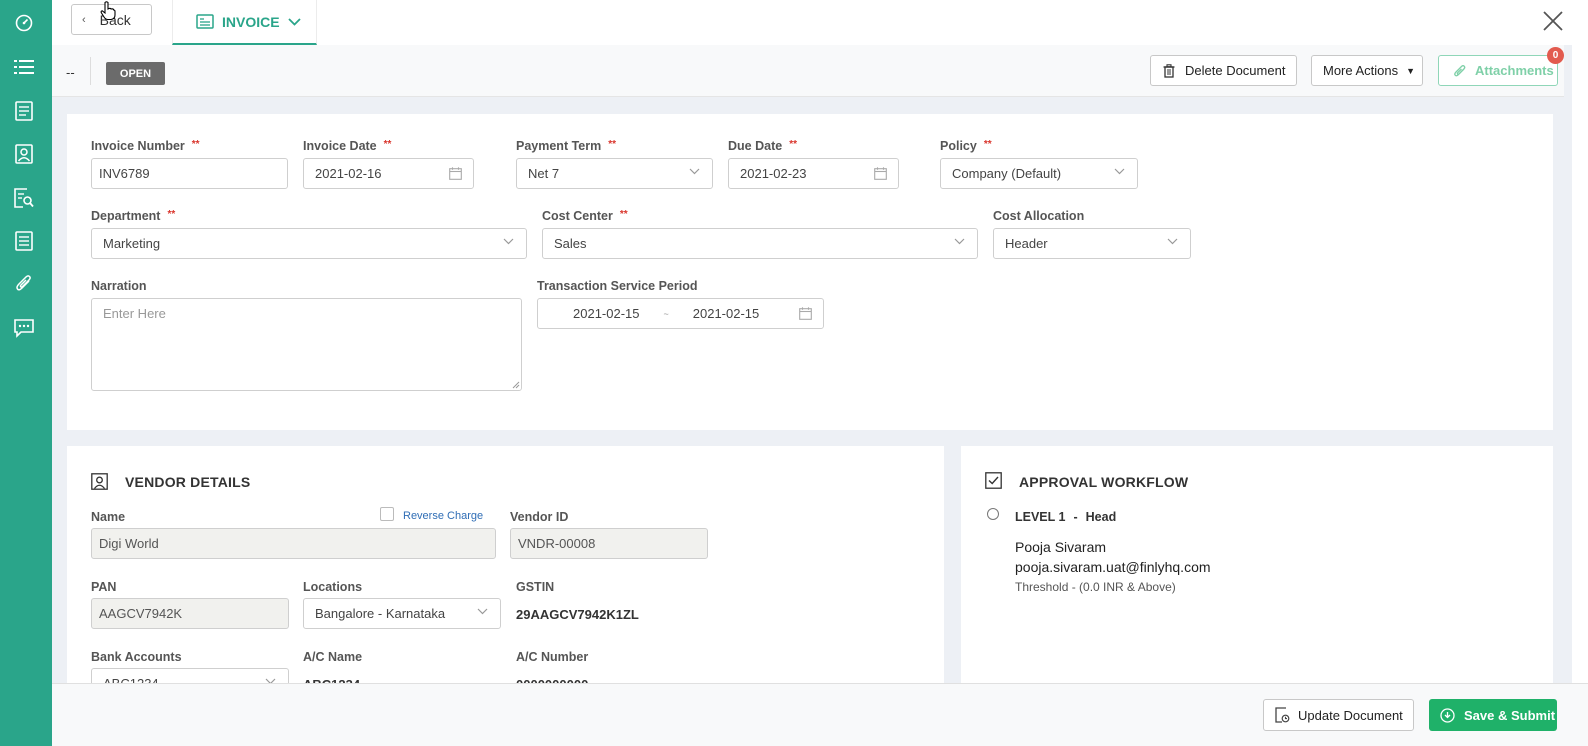 The height and width of the screenshot is (746, 1588). What do you see at coordinates (1113, 567) in the screenshot?
I see `approver-email: pooja.sivaram.uat@finlyhq.com` at bounding box center [1113, 567].